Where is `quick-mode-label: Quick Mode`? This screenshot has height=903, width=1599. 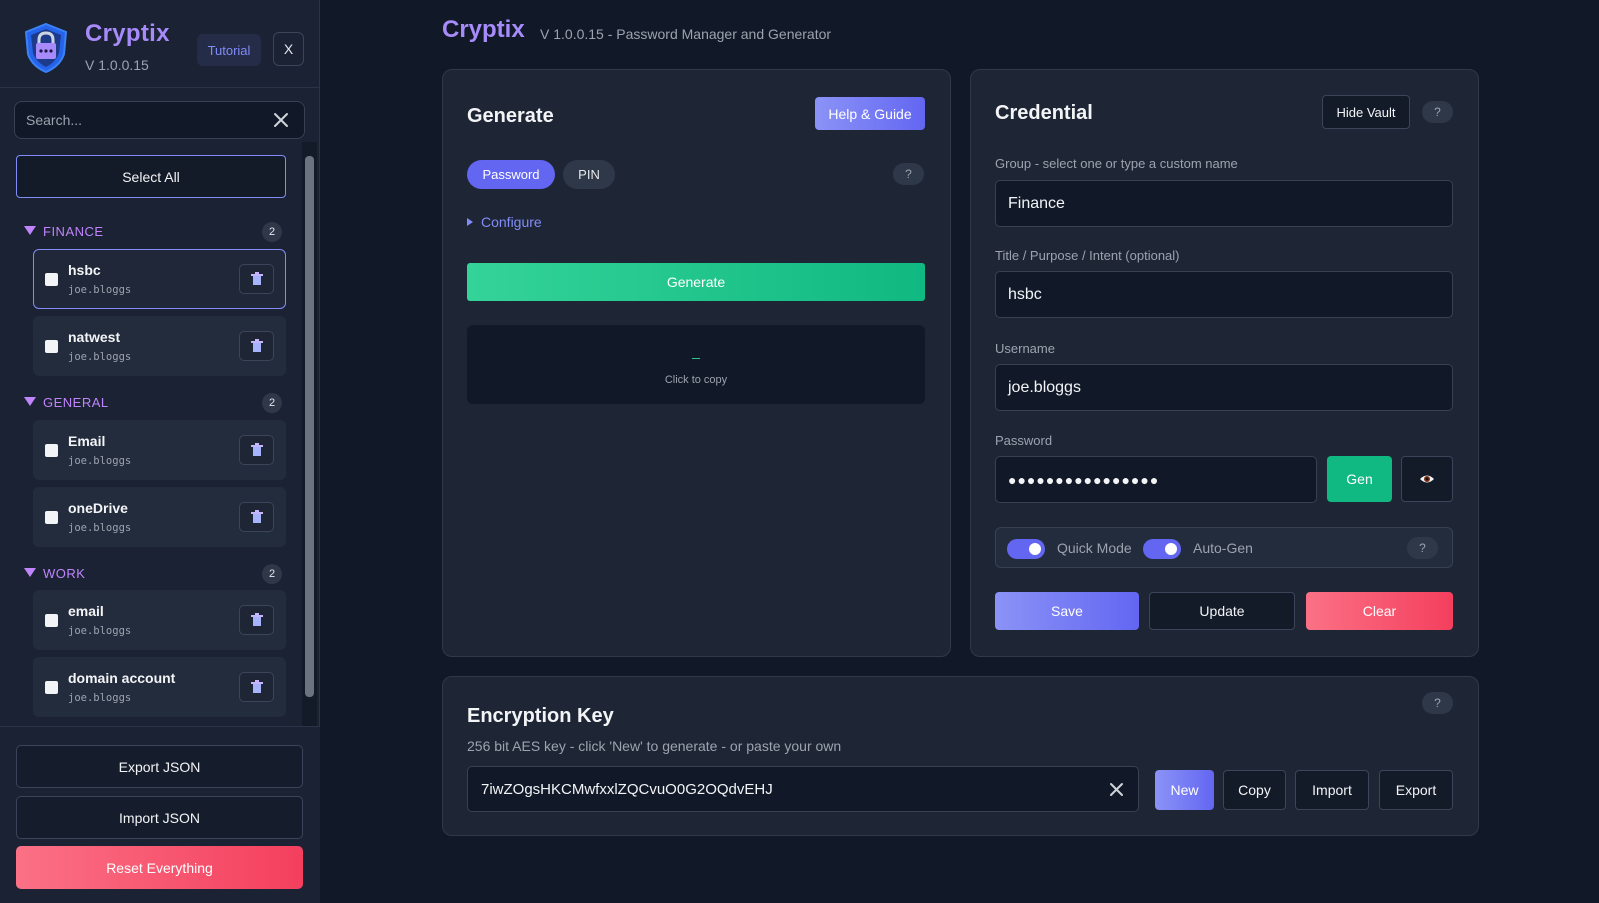 quick-mode-label: Quick Mode is located at coordinates (1094, 548).